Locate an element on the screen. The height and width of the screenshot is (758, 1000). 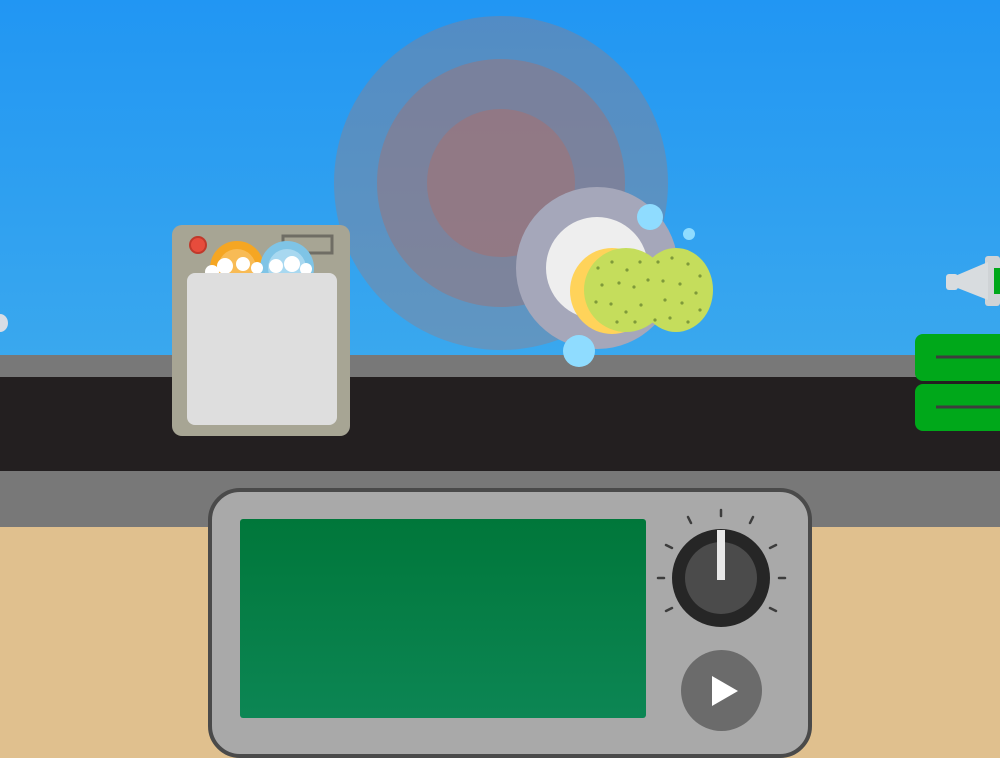
play-icon is located at coordinates (725, 691).